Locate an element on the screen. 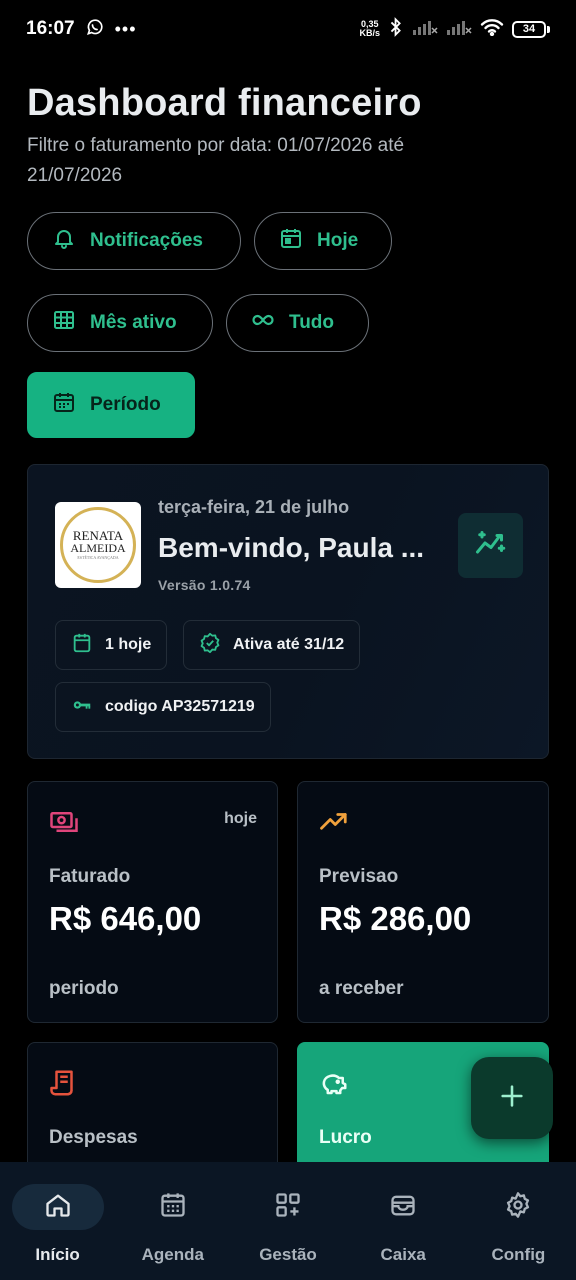  card-faturado: hoje Faturado R$ 646,00 periodo is located at coordinates (152, 902).